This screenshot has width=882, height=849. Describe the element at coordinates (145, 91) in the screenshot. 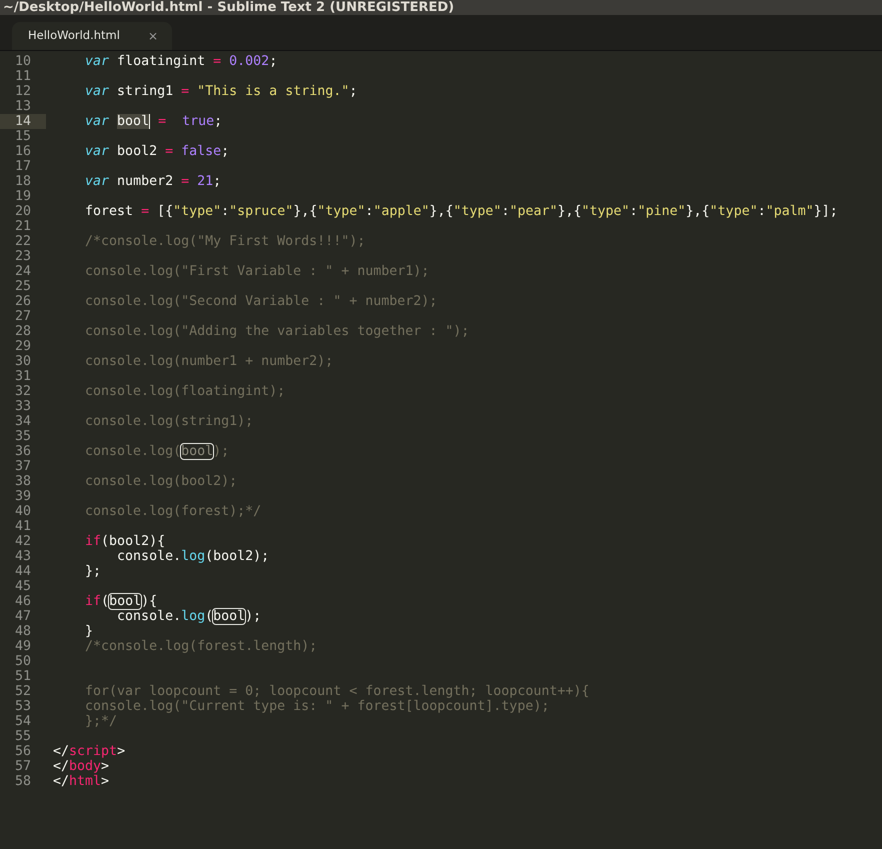

I see `code-token: string1` at that location.